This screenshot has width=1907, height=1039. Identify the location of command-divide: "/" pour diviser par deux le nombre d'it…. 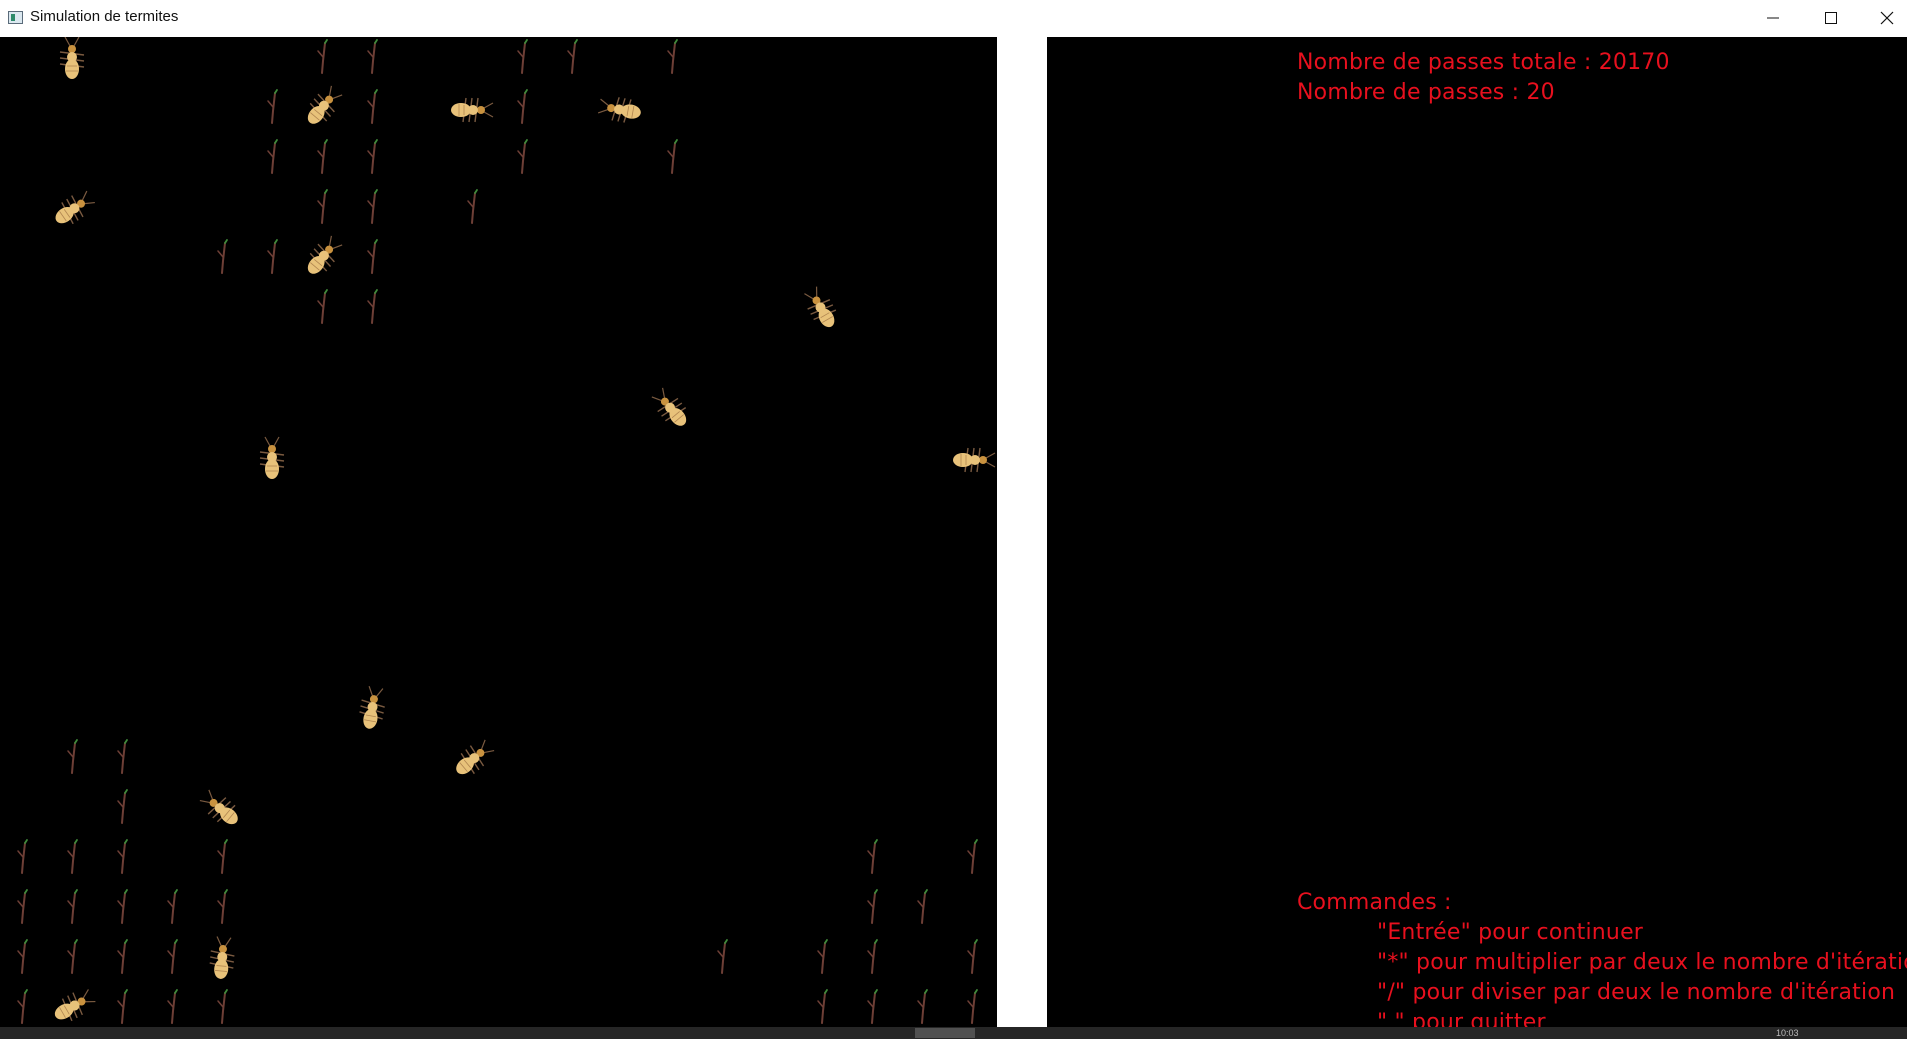
(1636, 992).